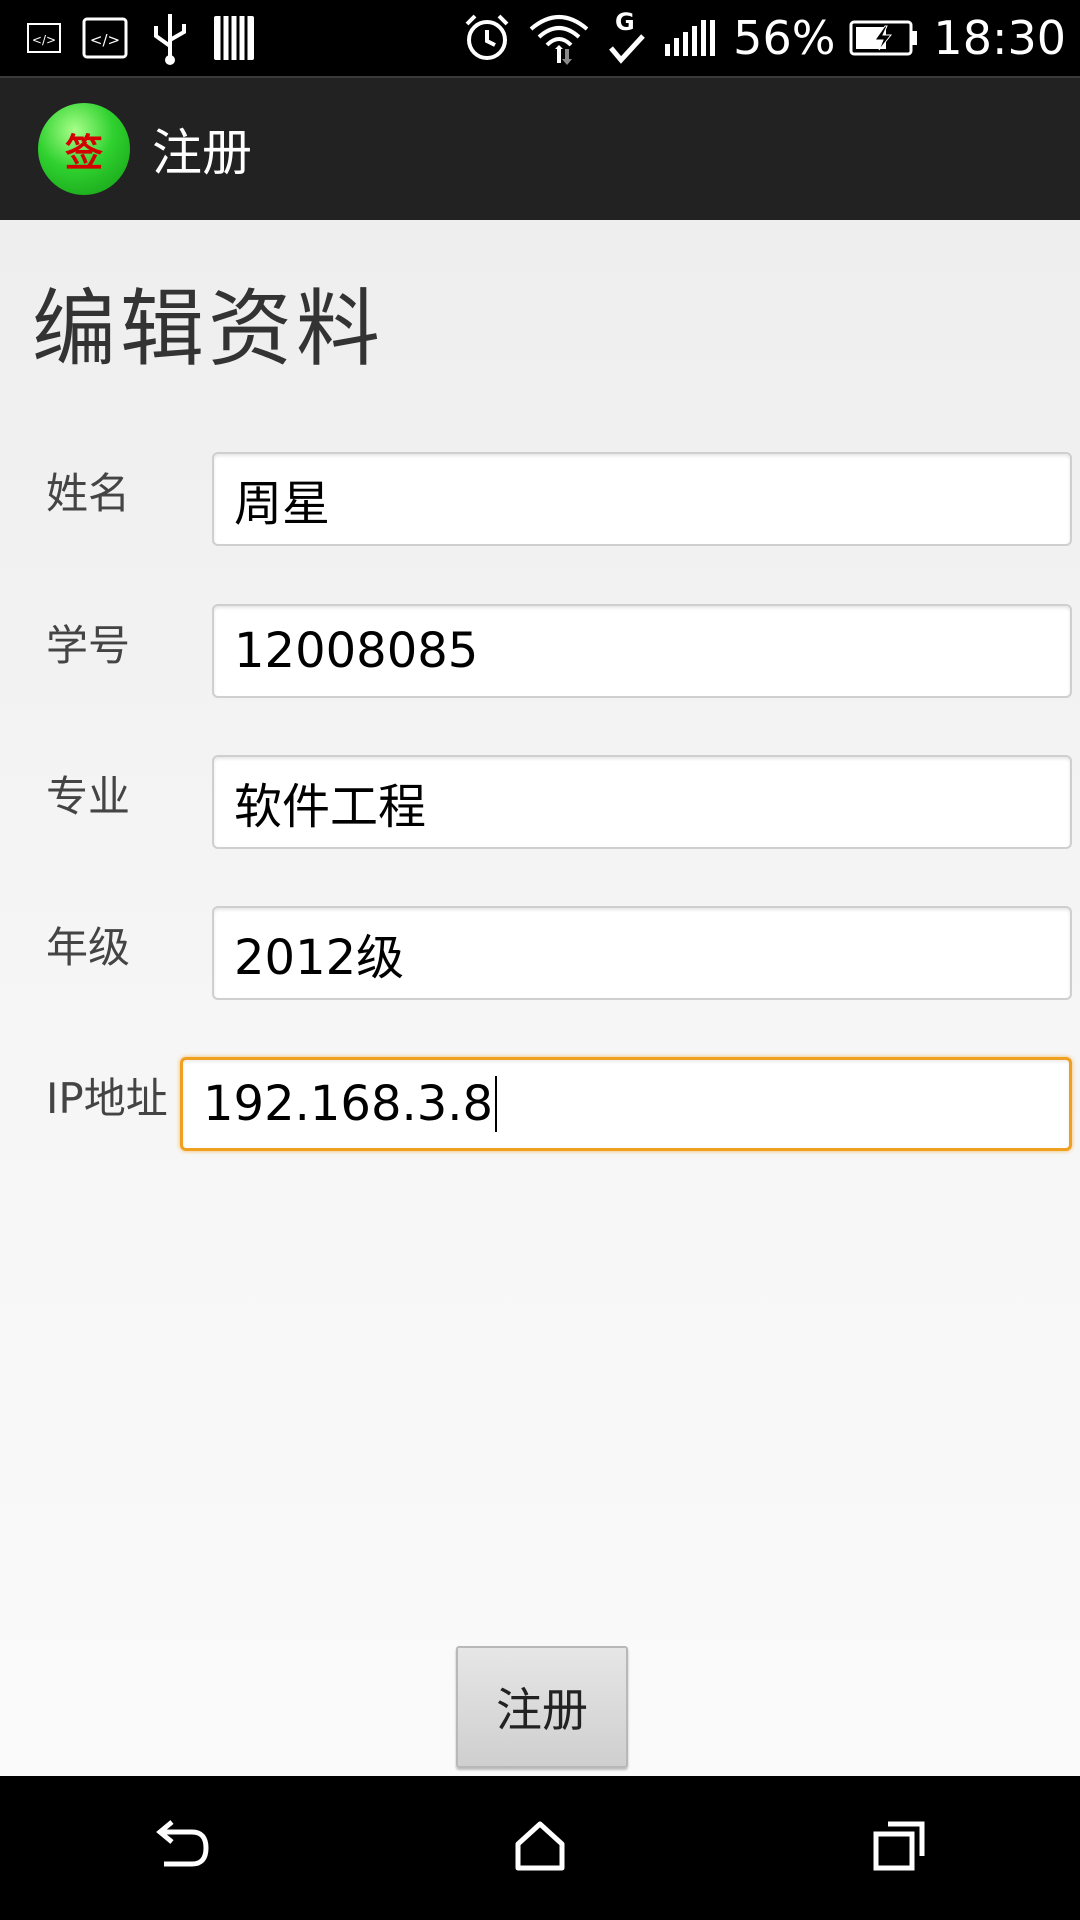 Image resolution: width=1080 pixels, height=1920 pixels. Describe the element at coordinates (88, 796) in the screenshot. I see `major-label: 专业` at that location.